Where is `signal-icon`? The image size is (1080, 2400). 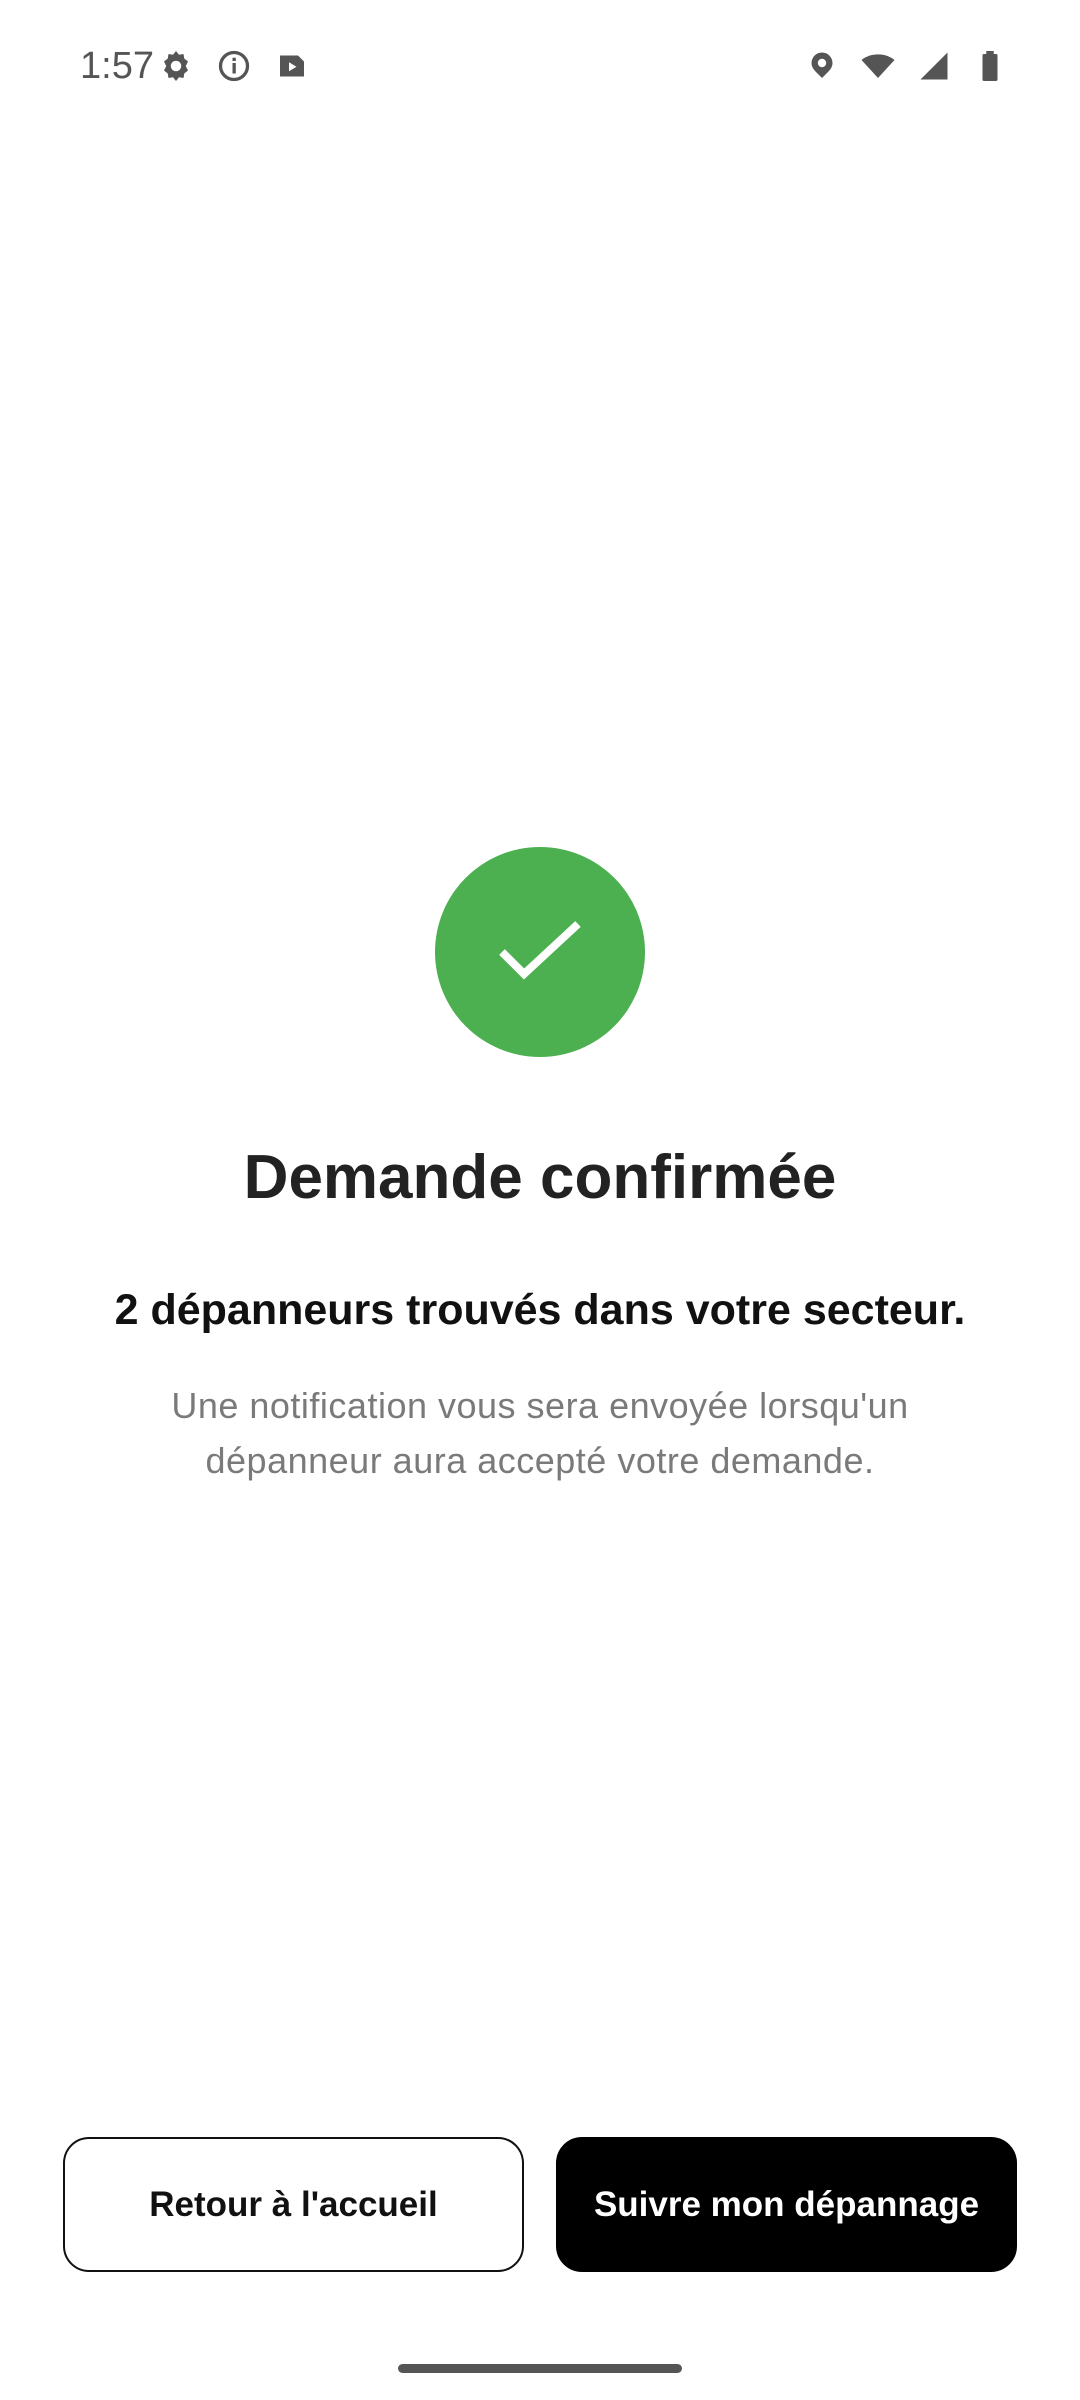 signal-icon is located at coordinates (934, 66).